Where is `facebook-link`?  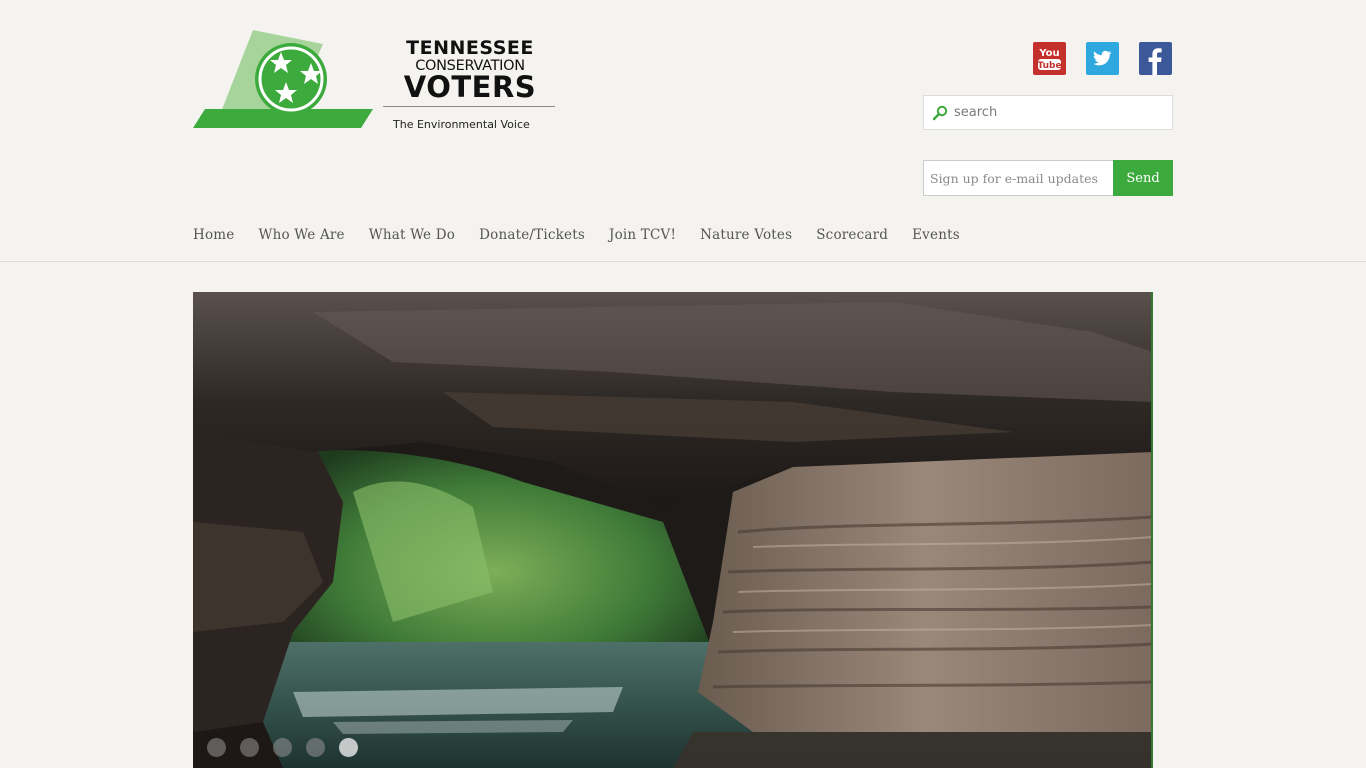 facebook-link is located at coordinates (1155, 58).